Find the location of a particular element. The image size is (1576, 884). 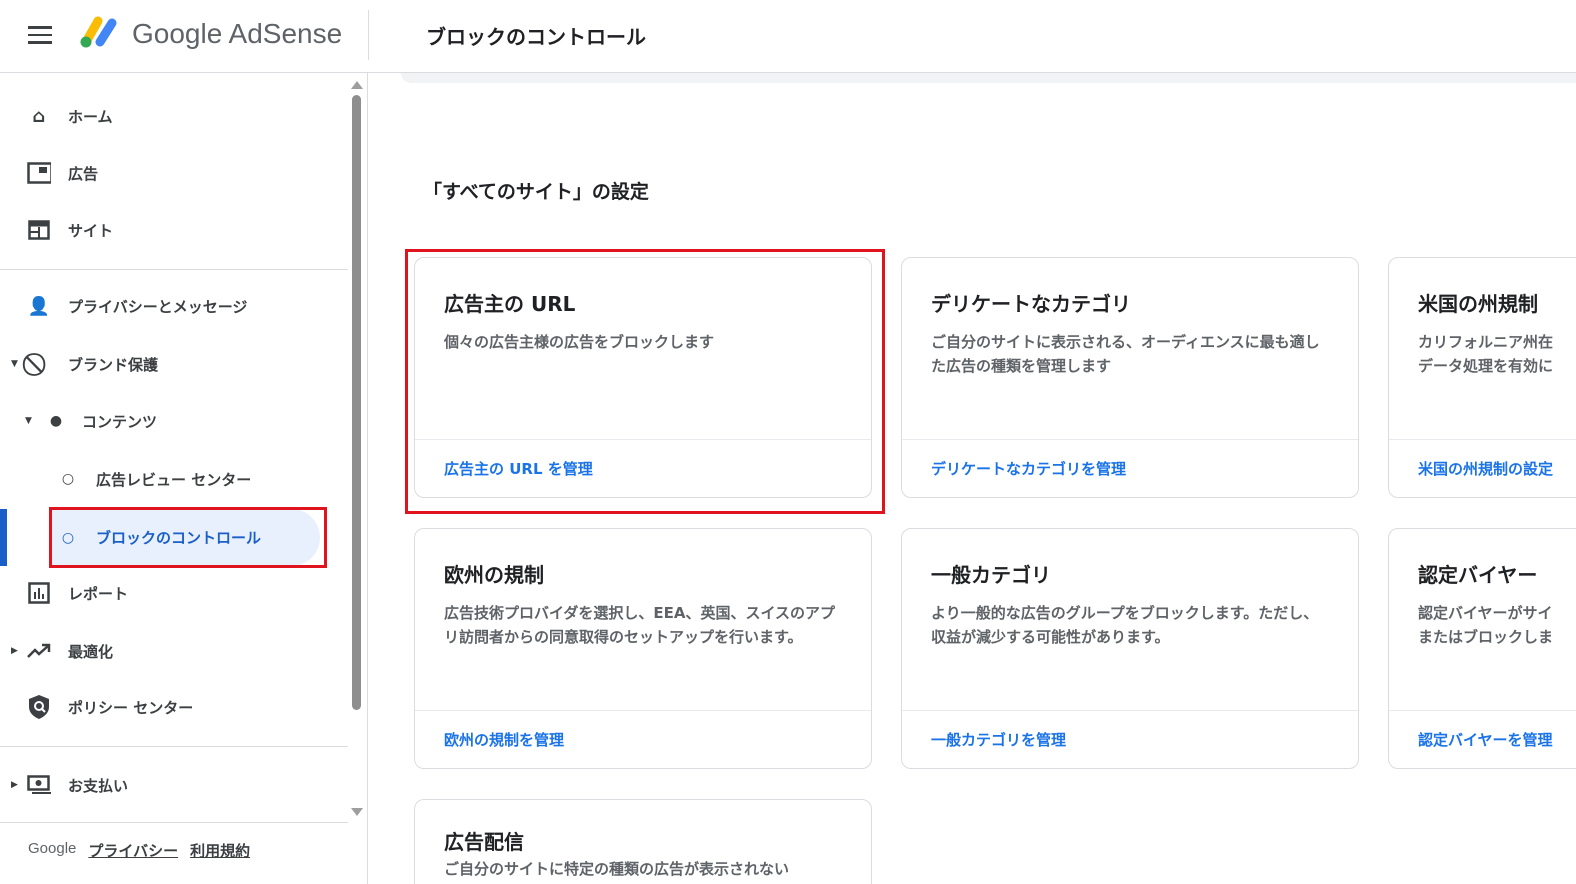

menu-icon is located at coordinates (40, 35).